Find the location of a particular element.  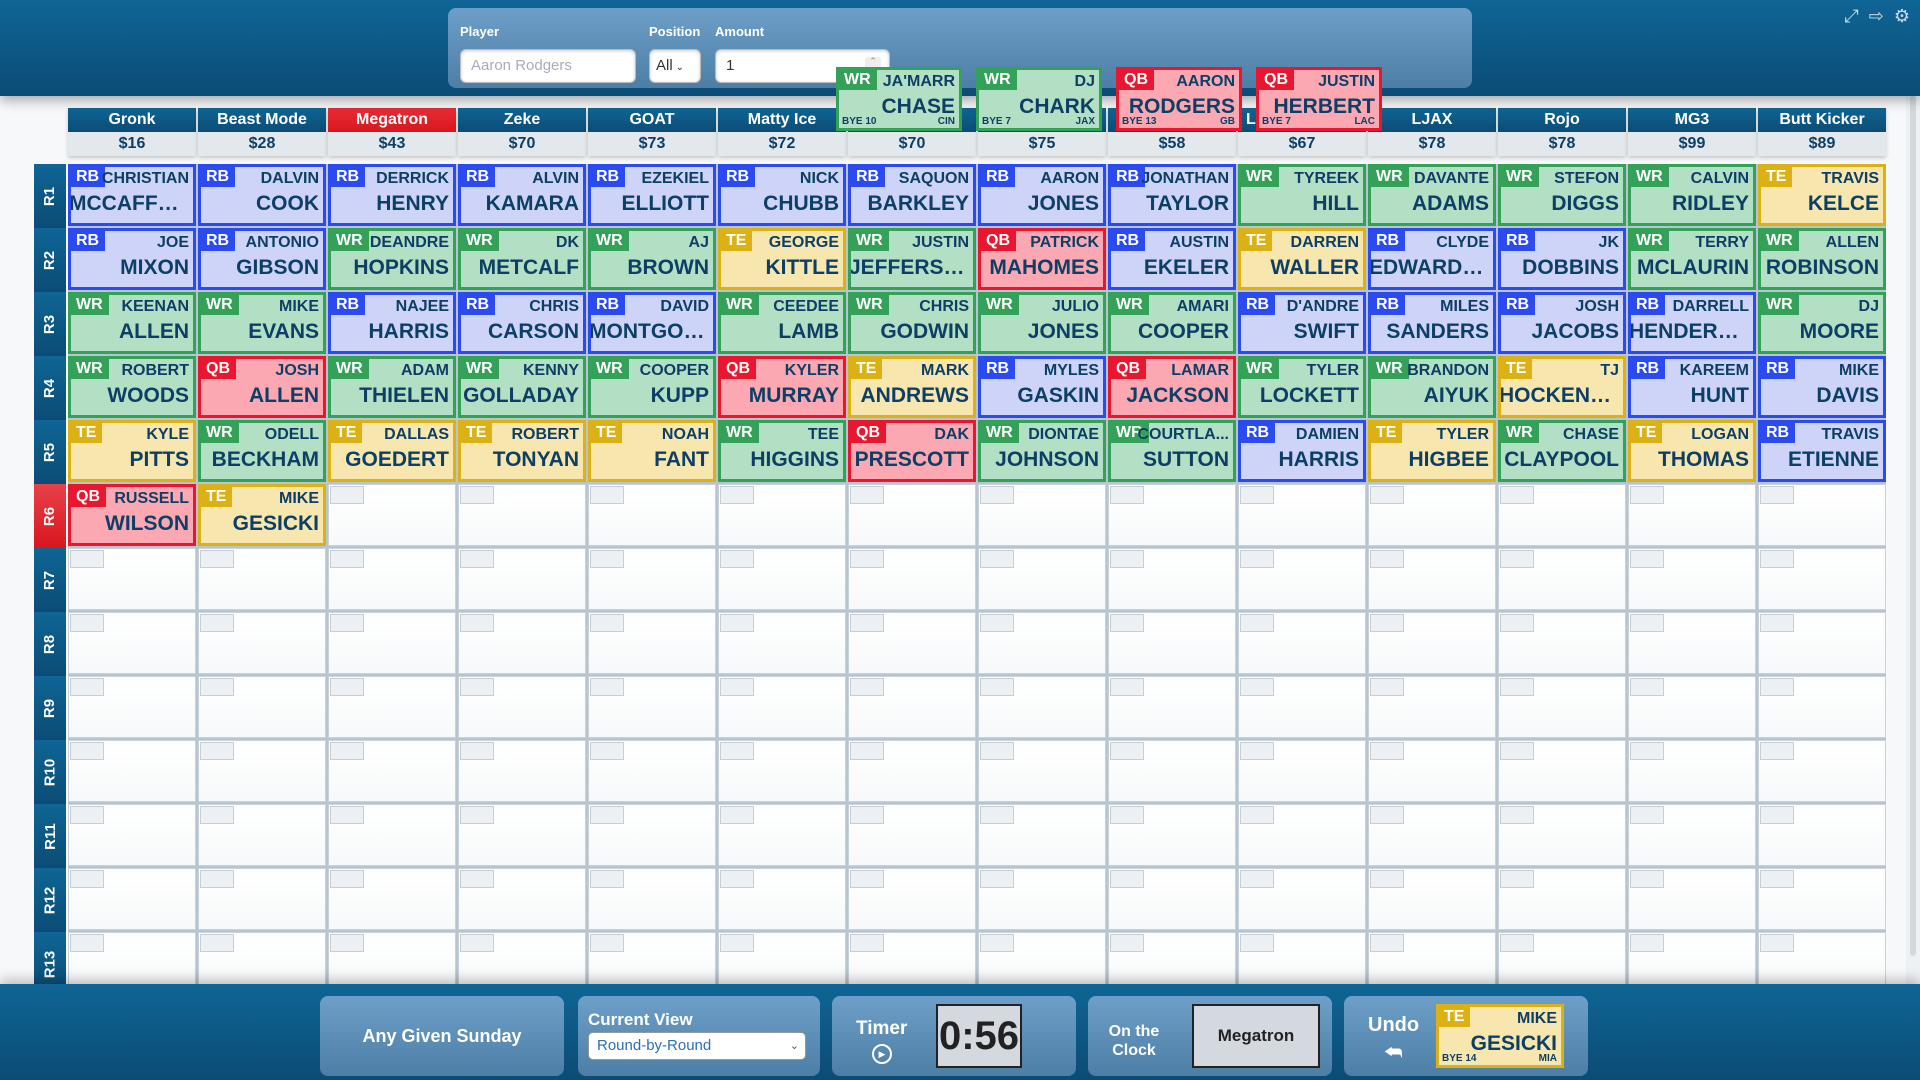

team-header: Zeke $70 is located at coordinates (522, 132).